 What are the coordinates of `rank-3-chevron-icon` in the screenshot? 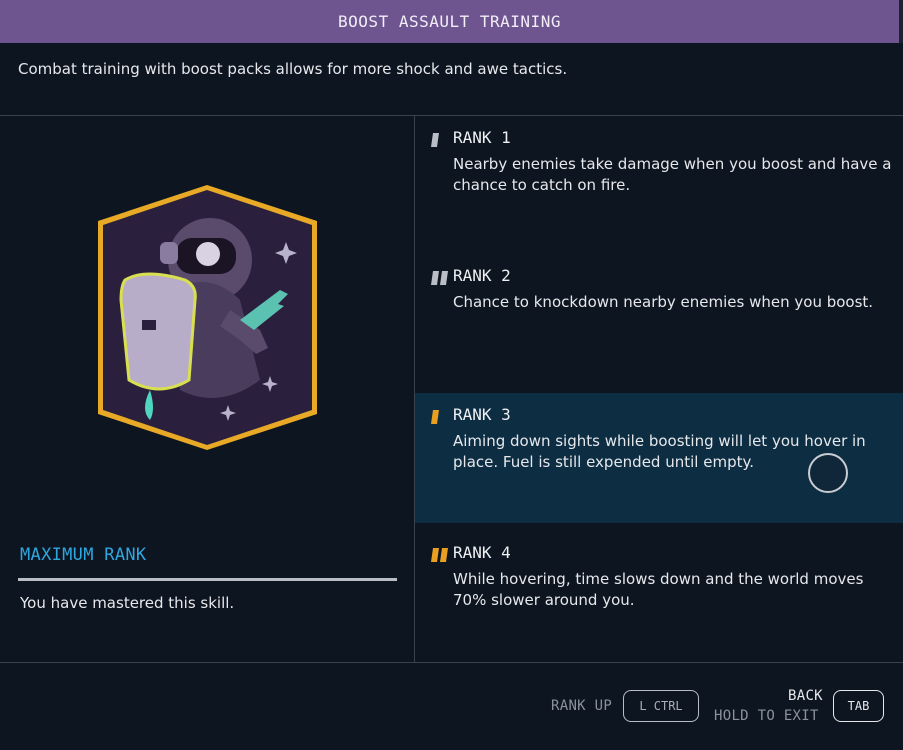 It's located at (435, 417).